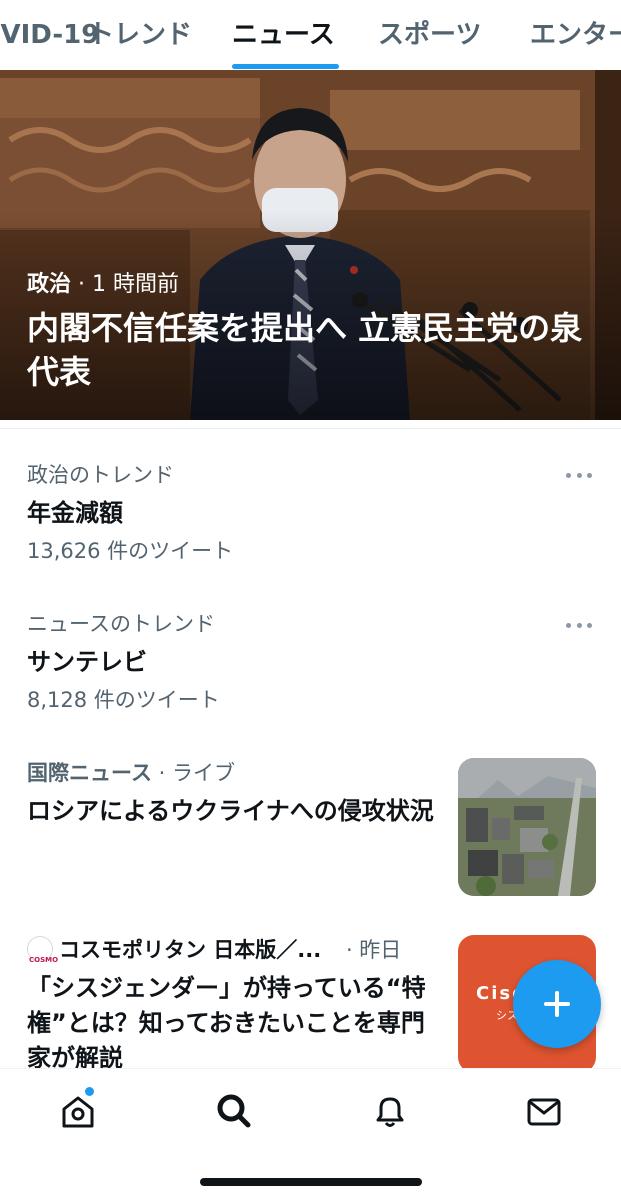 The image size is (621, 1200). I want to click on top-tab-bar: COVID-19 トレンド ニュース スポーツ エンターテインメント, so click(310, 35).